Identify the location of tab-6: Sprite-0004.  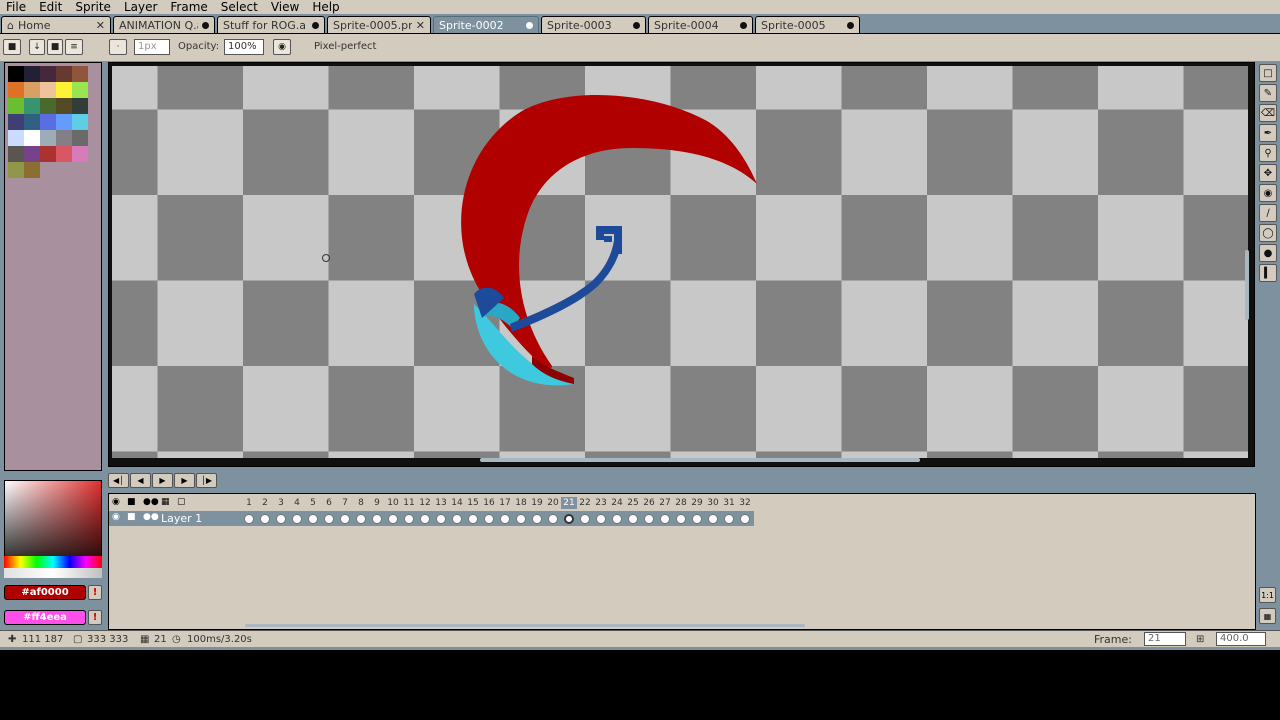
(700, 24).